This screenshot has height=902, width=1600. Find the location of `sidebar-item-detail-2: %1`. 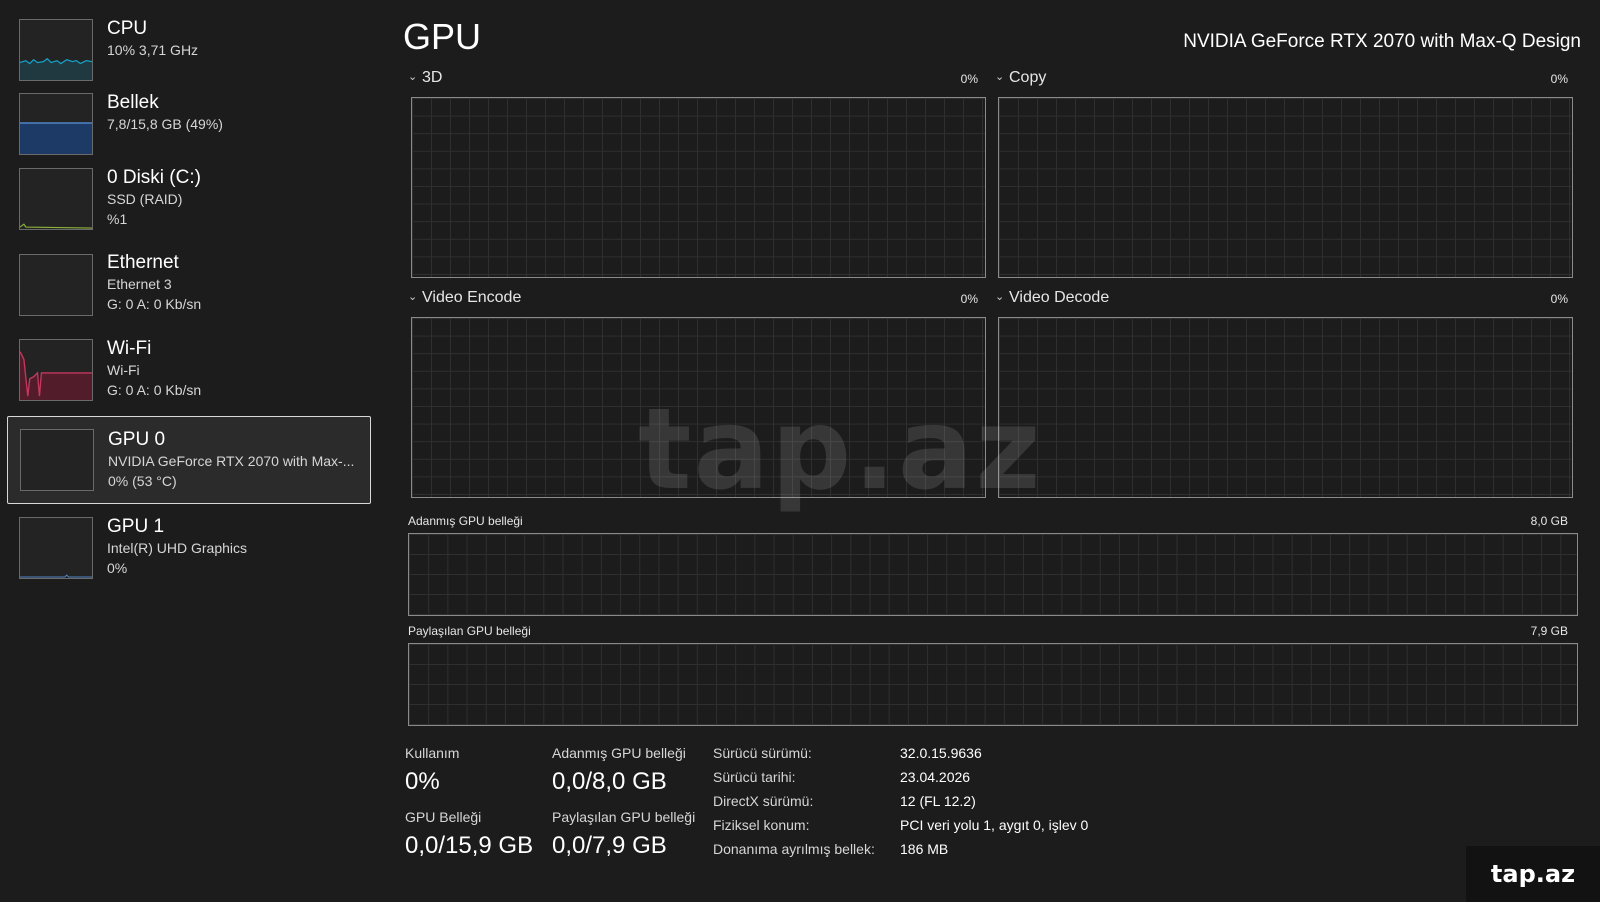

sidebar-item-detail-2: %1 is located at coordinates (117, 219).